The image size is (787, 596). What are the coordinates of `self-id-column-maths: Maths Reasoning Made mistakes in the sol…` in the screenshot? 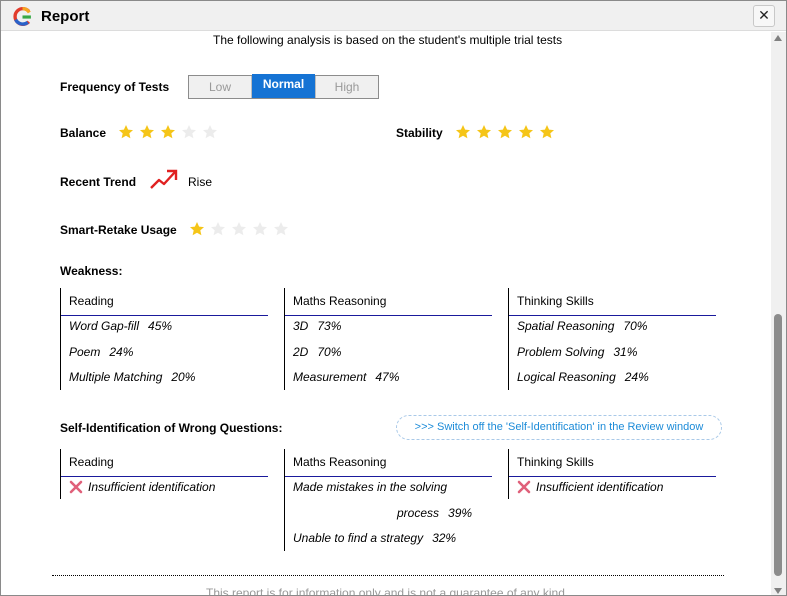 It's located at (388, 500).